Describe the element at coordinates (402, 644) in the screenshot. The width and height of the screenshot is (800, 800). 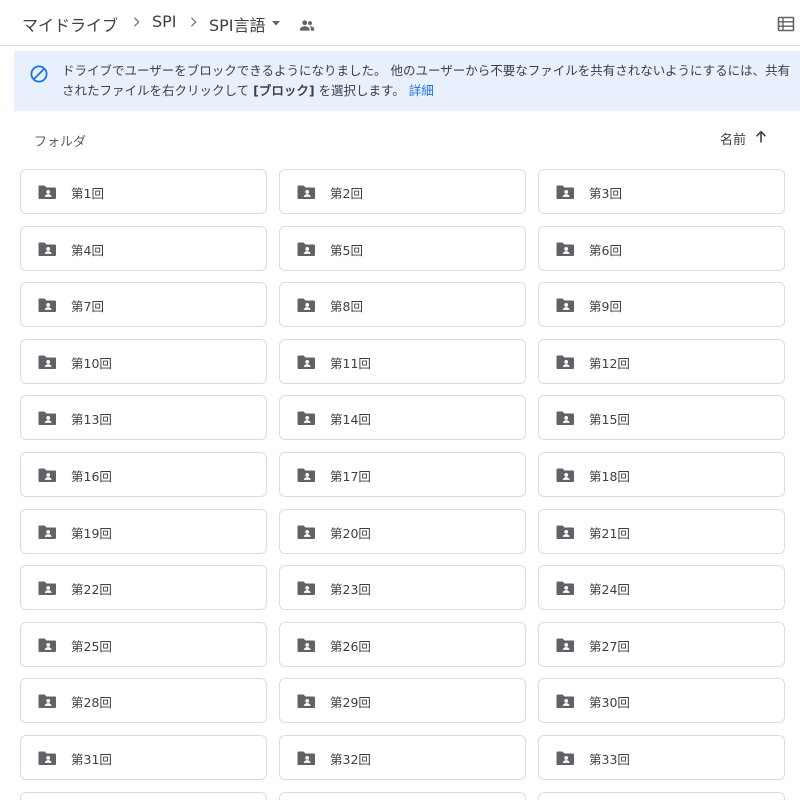
I see `folder-card: 第26回` at that location.